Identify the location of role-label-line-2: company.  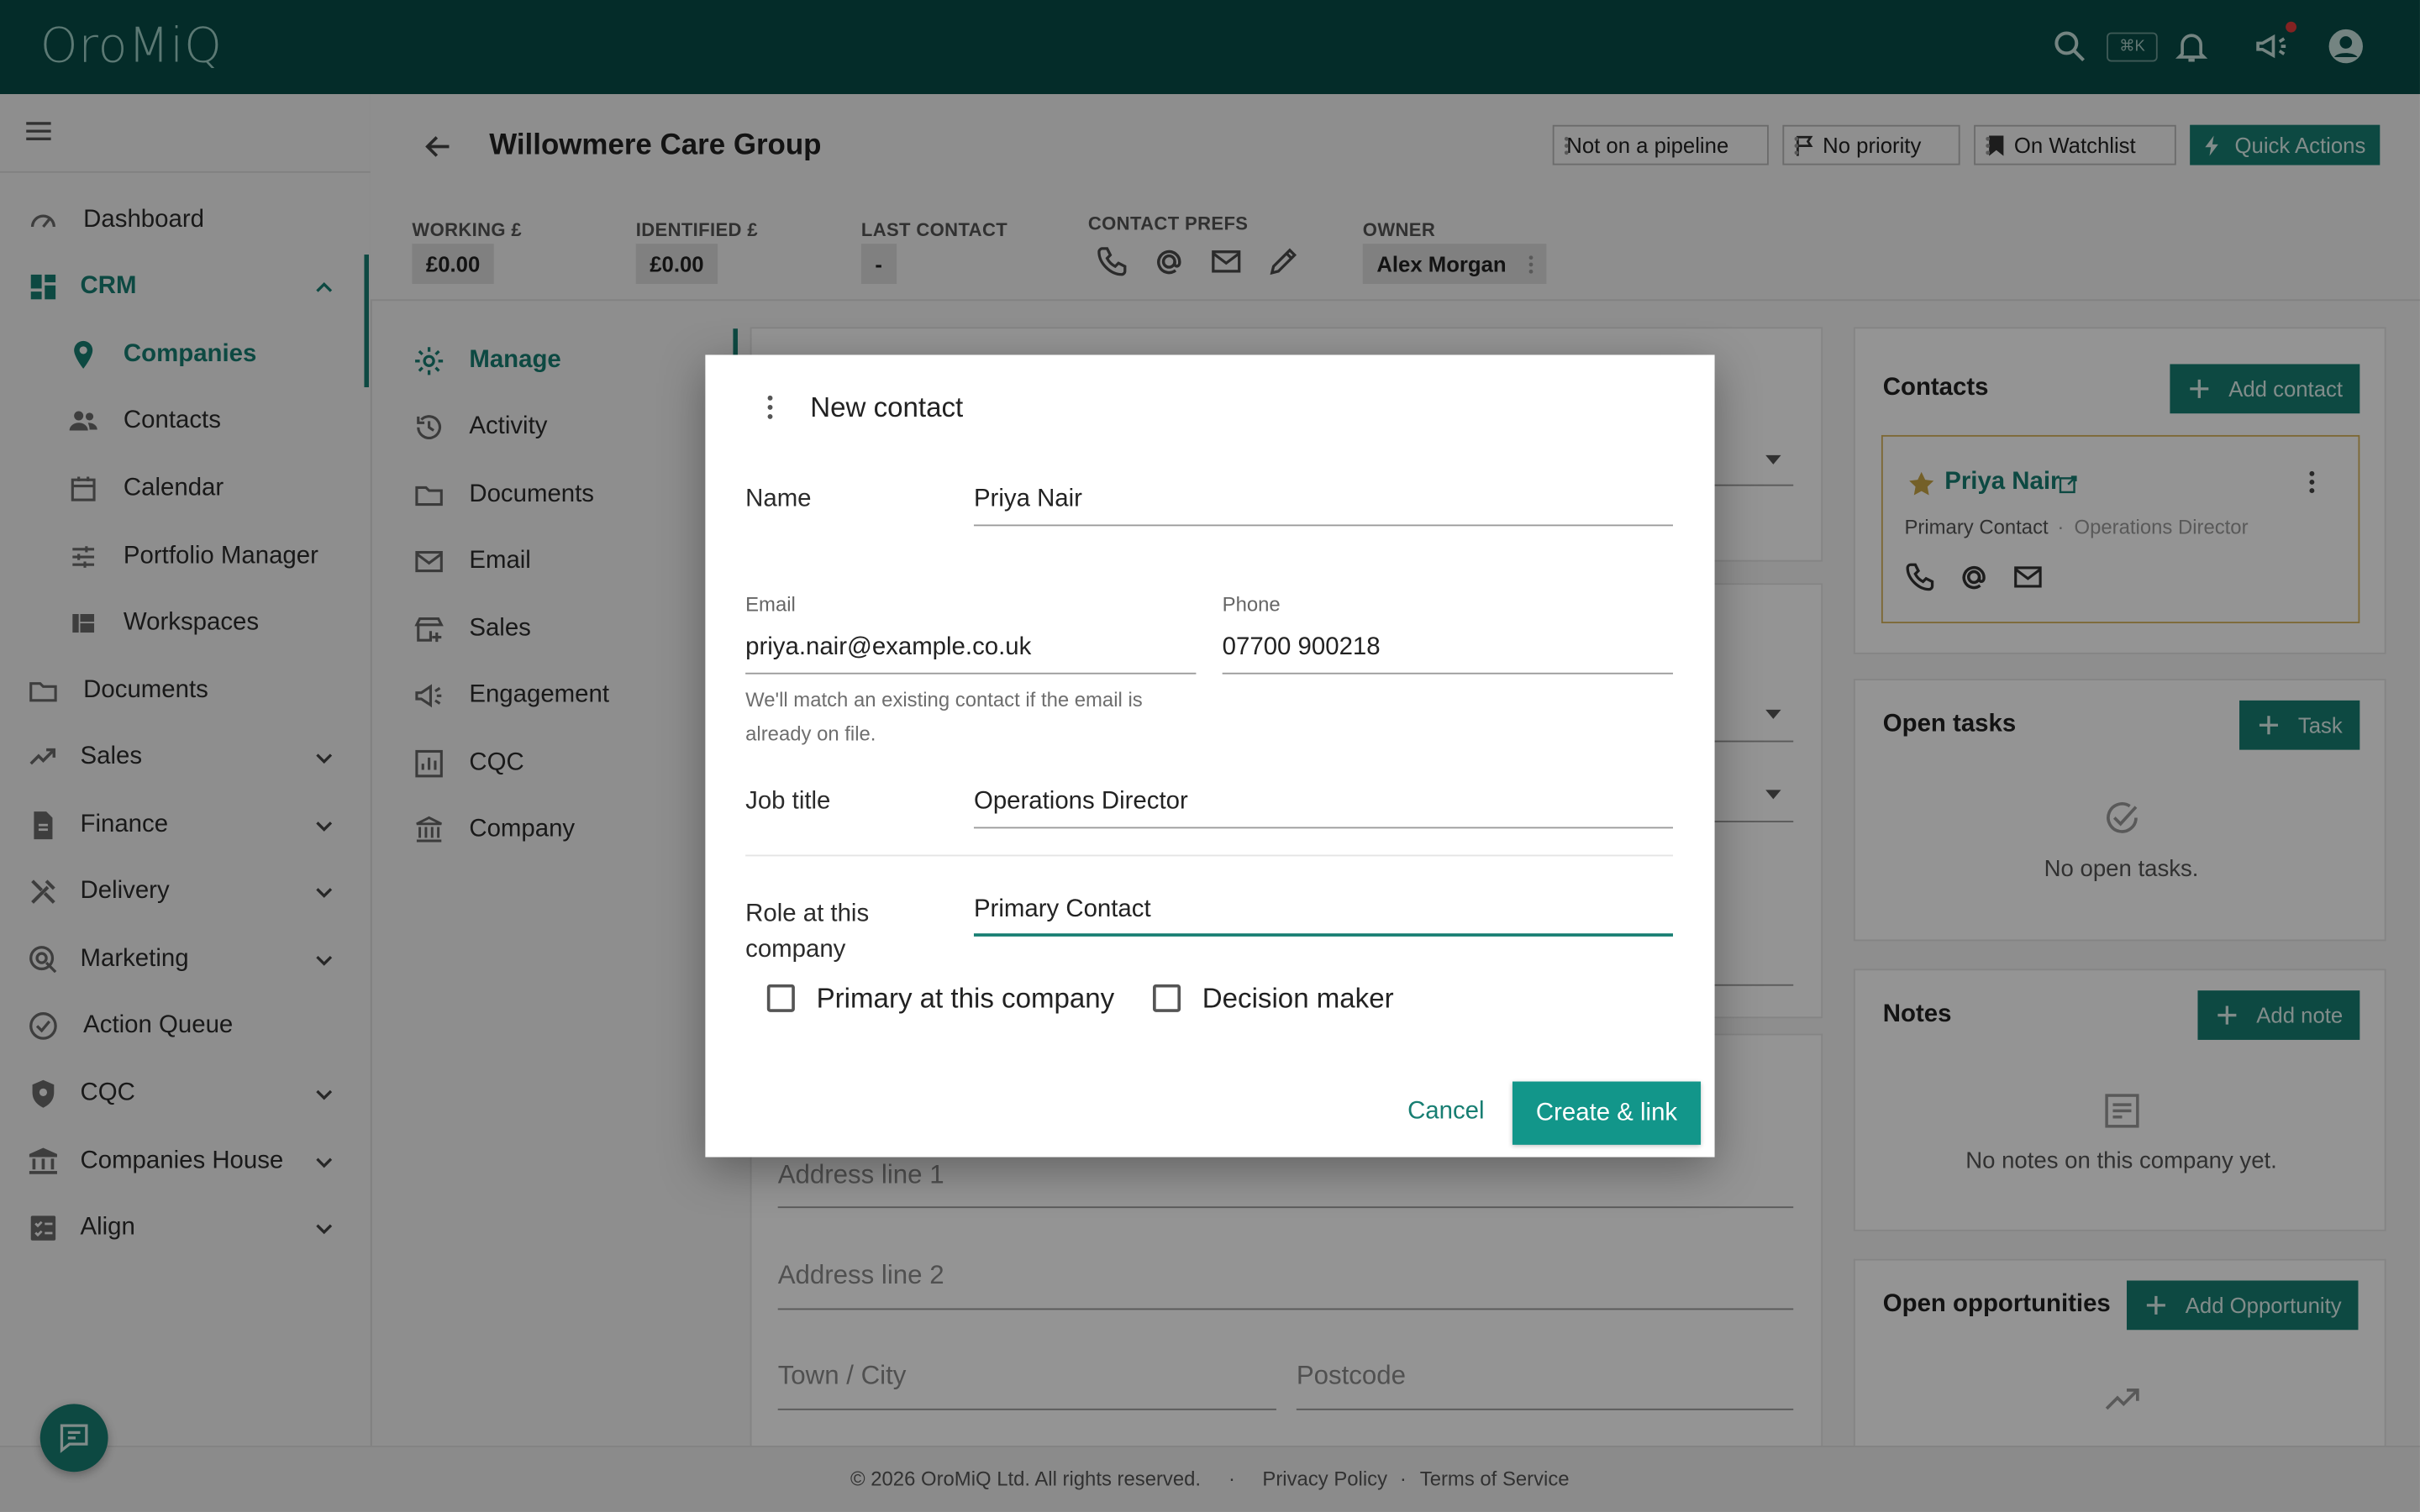
(795, 949).